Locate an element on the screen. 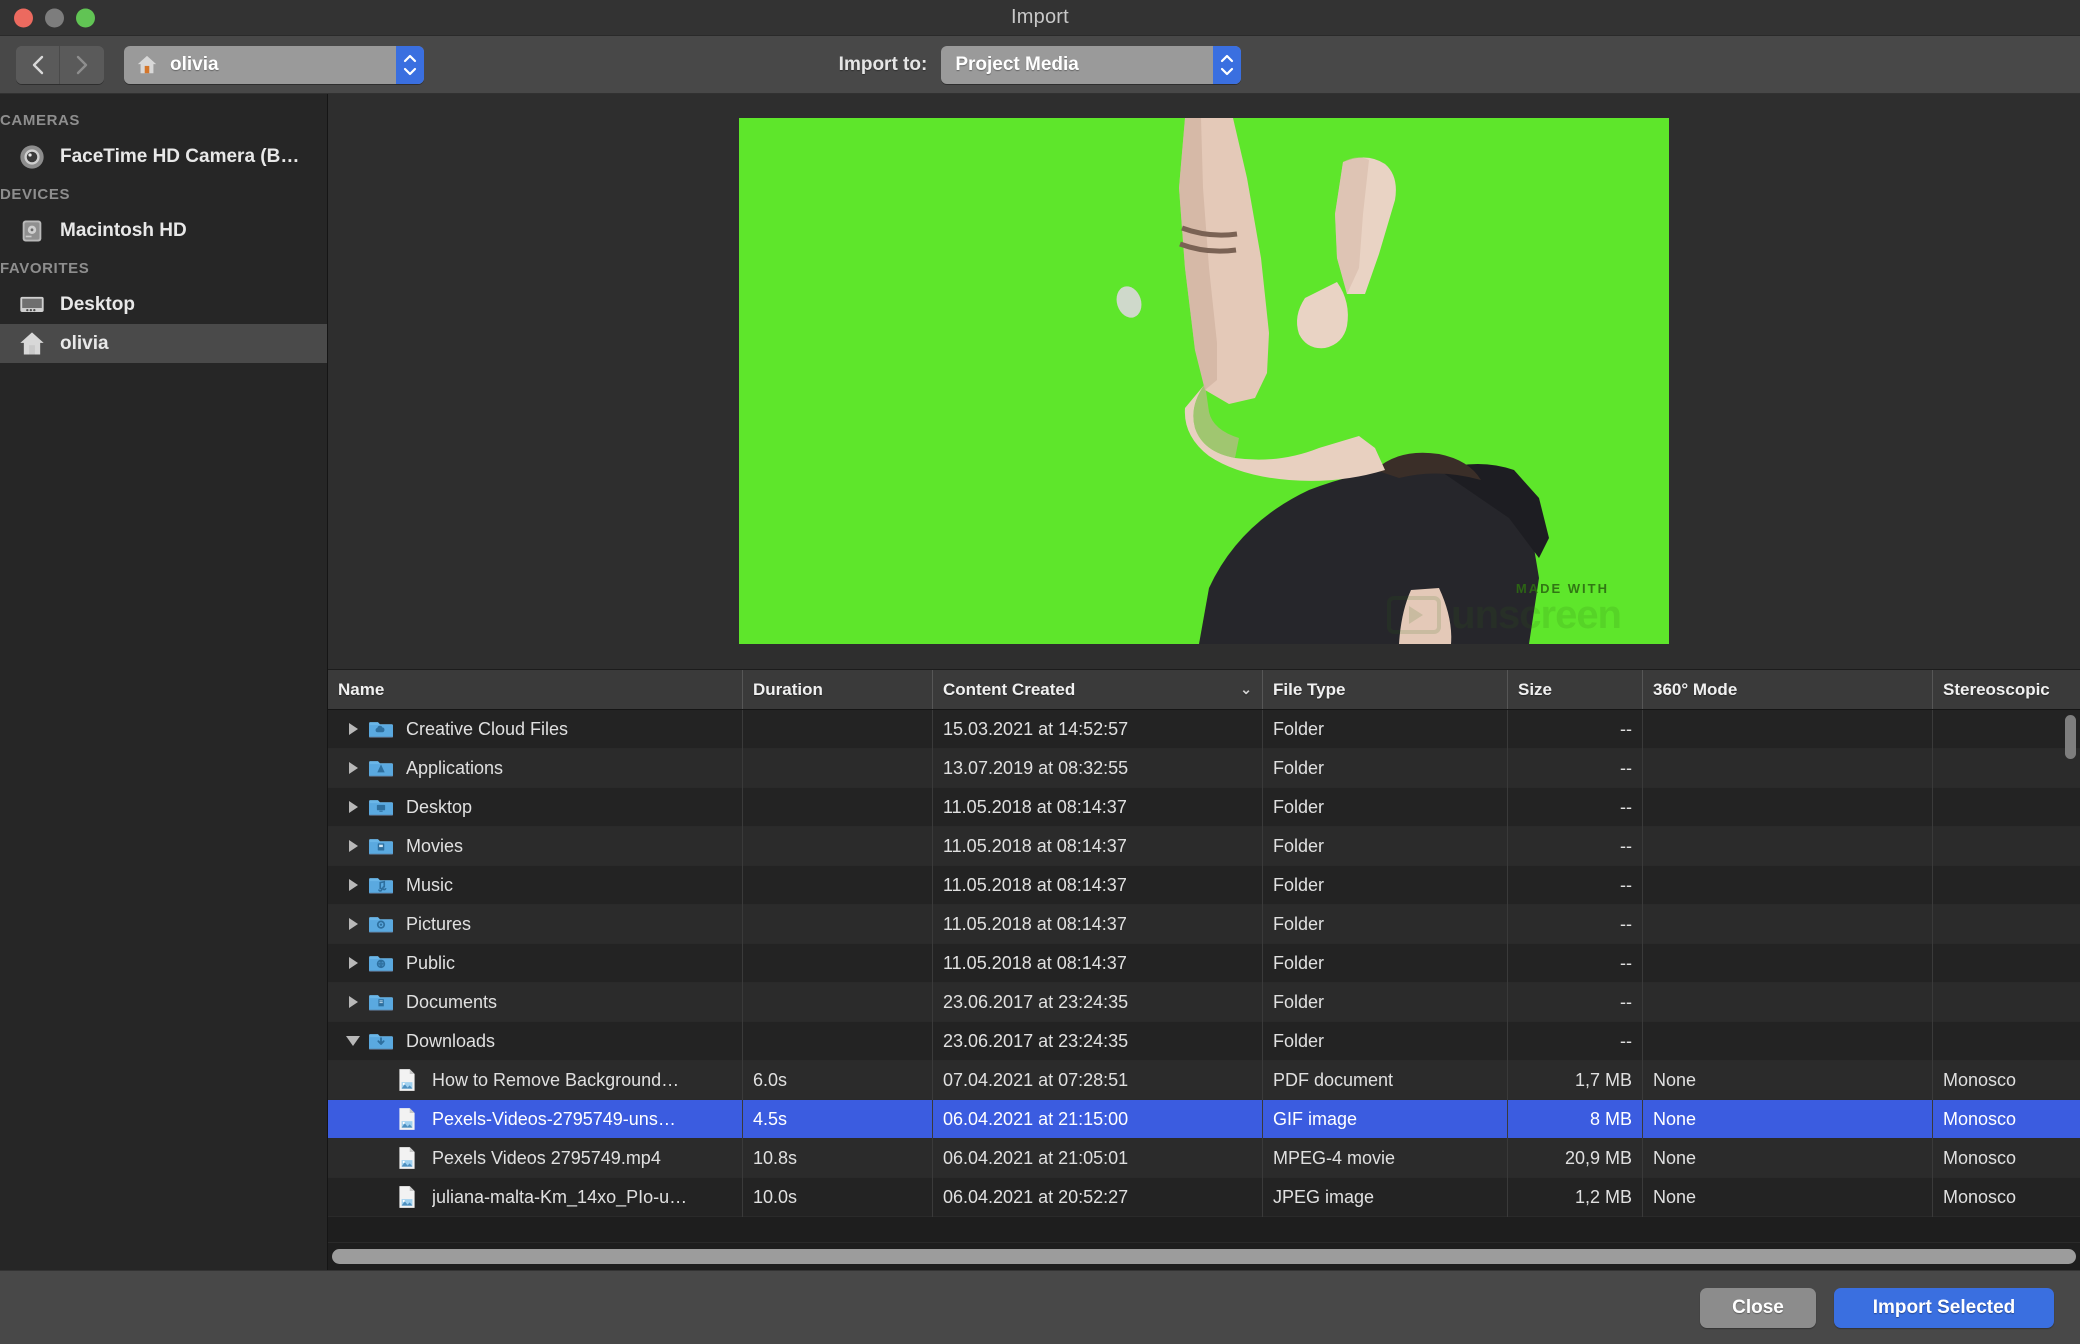 Image resolution: width=2080 pixels, height=1344 pixels. sidebar-section-title: FAVORITES is located at coordinates (45, 268).